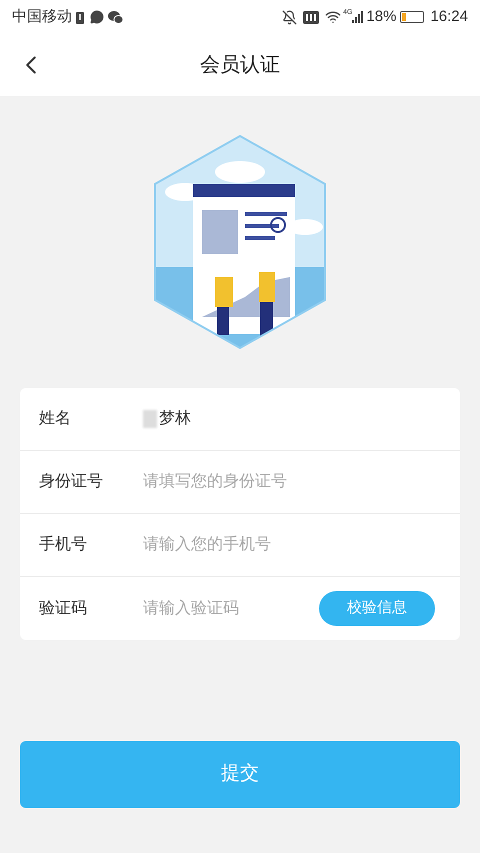  I want to click on field-label: 身份证号, so click(71, 482).